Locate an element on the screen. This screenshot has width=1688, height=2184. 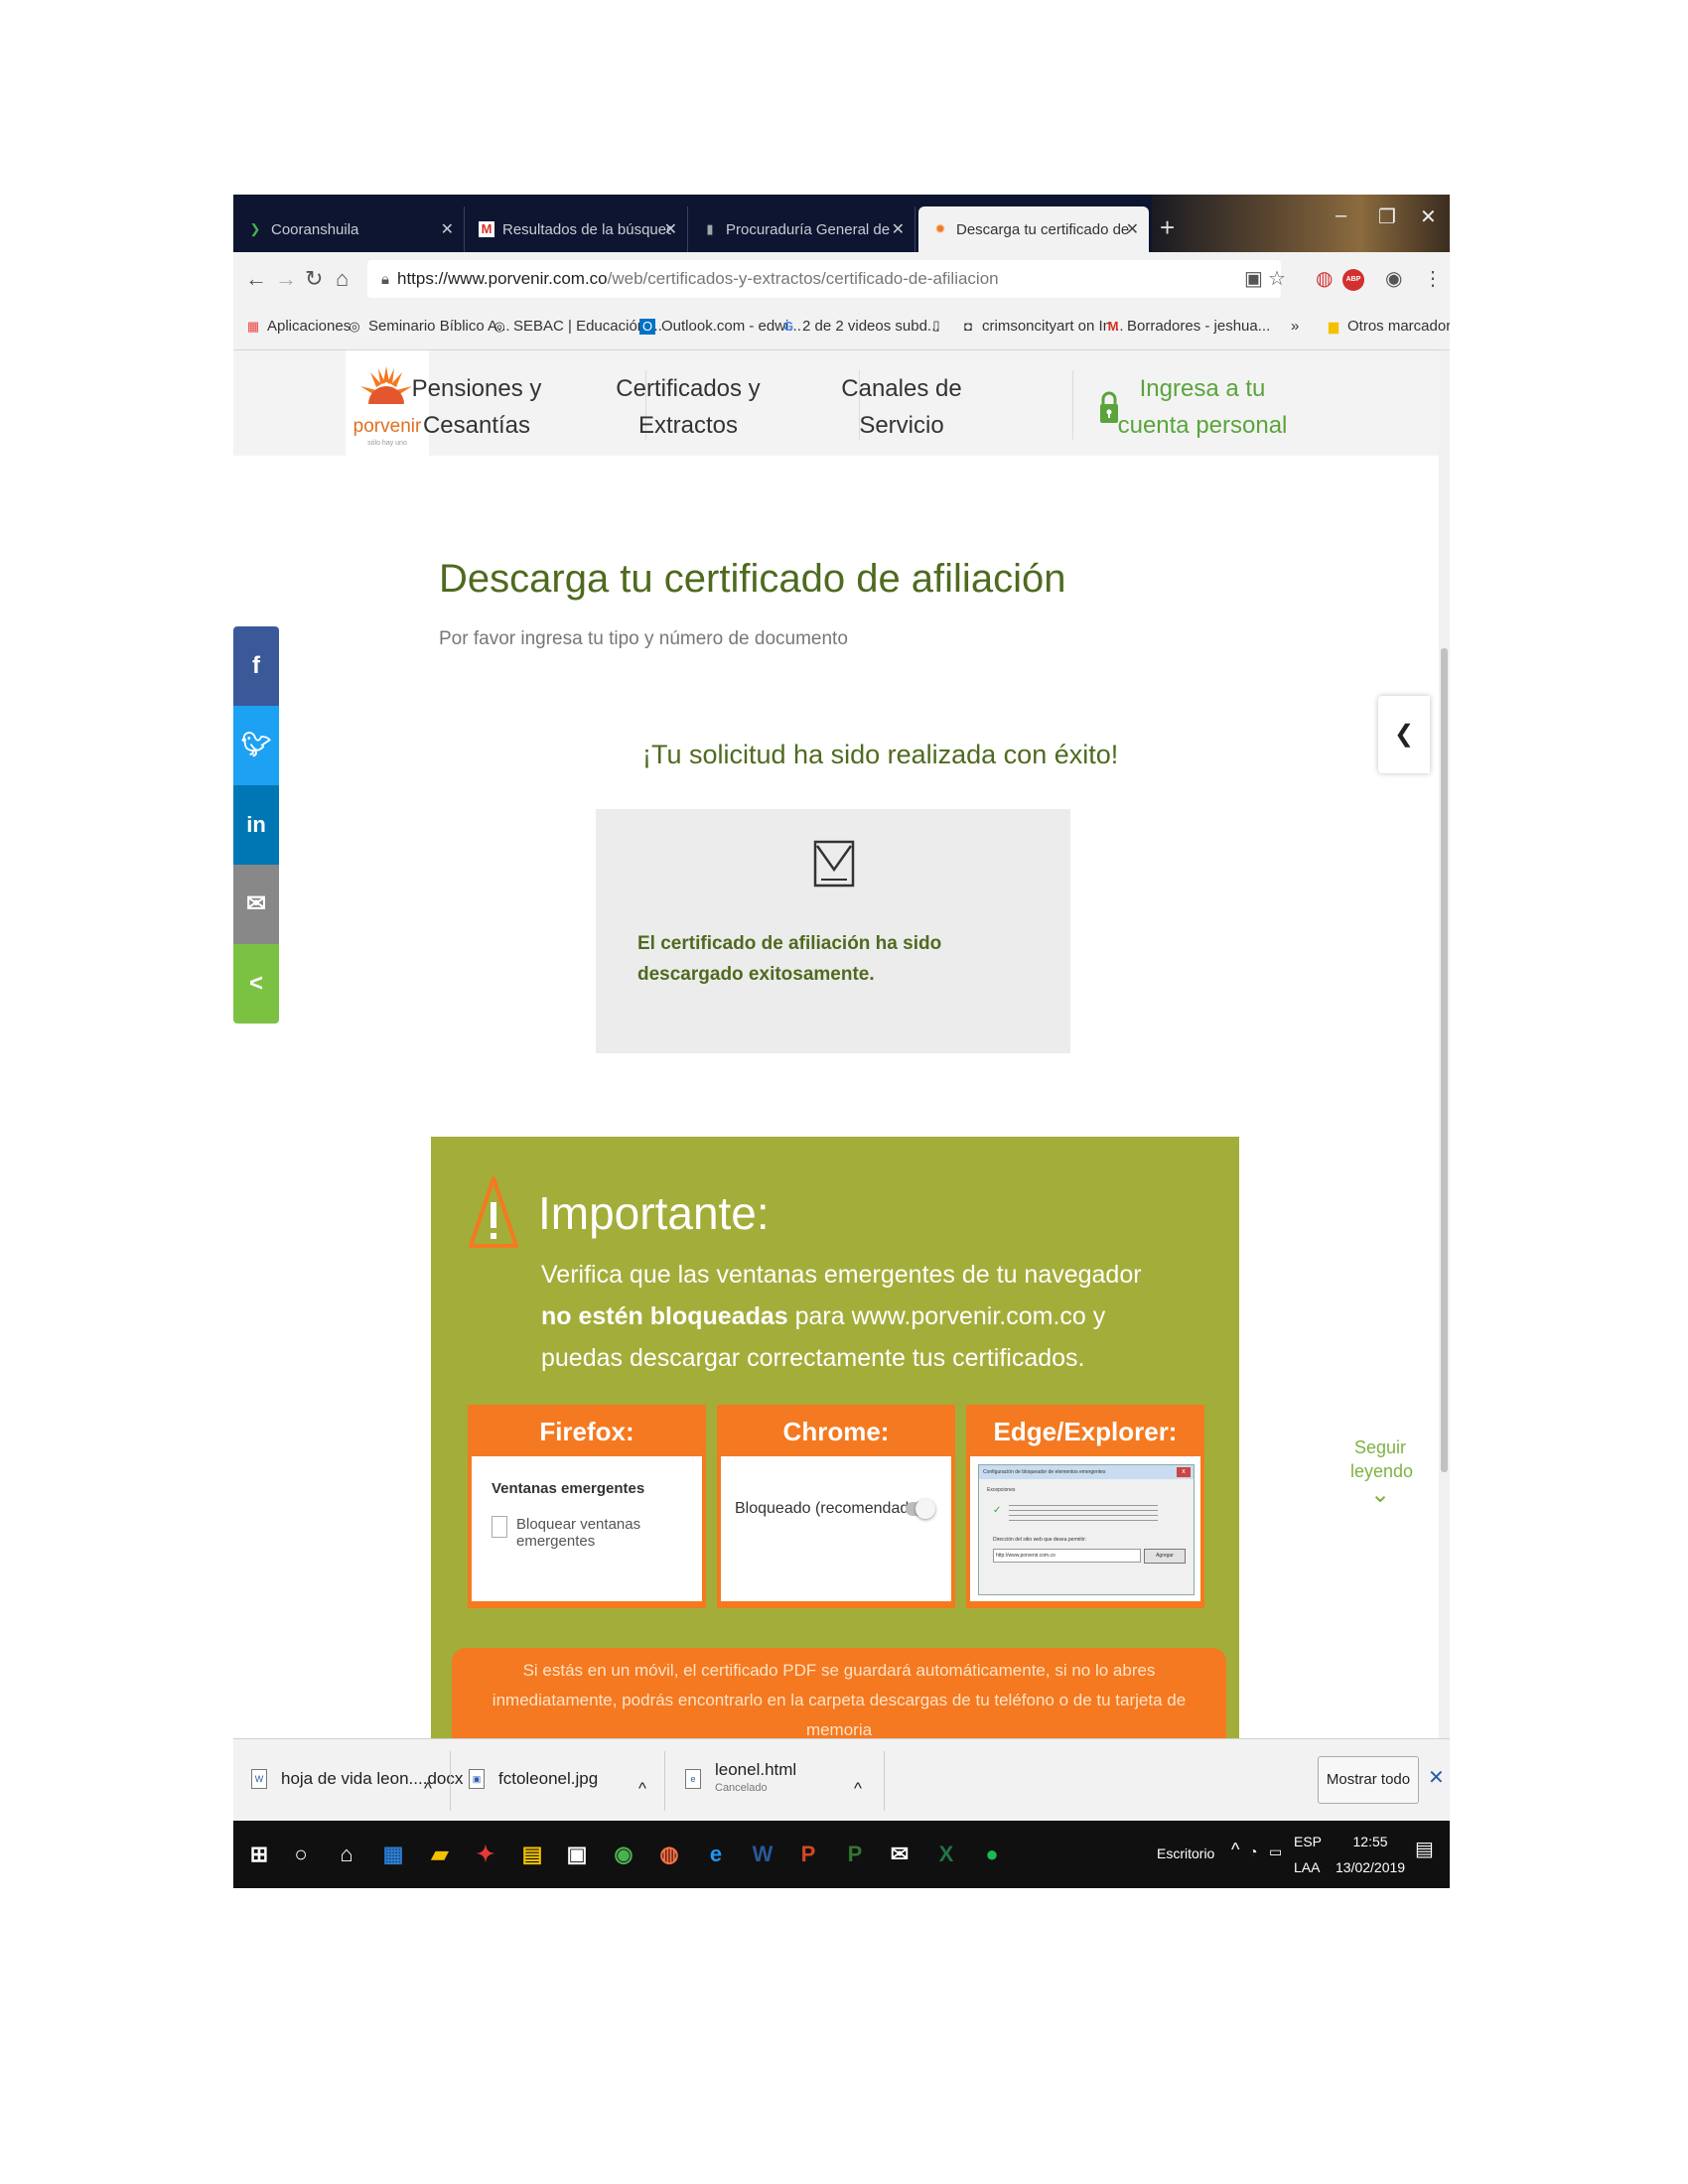
download-filename: hoja de vida leon....docx is located at coordinates (372, 1778).